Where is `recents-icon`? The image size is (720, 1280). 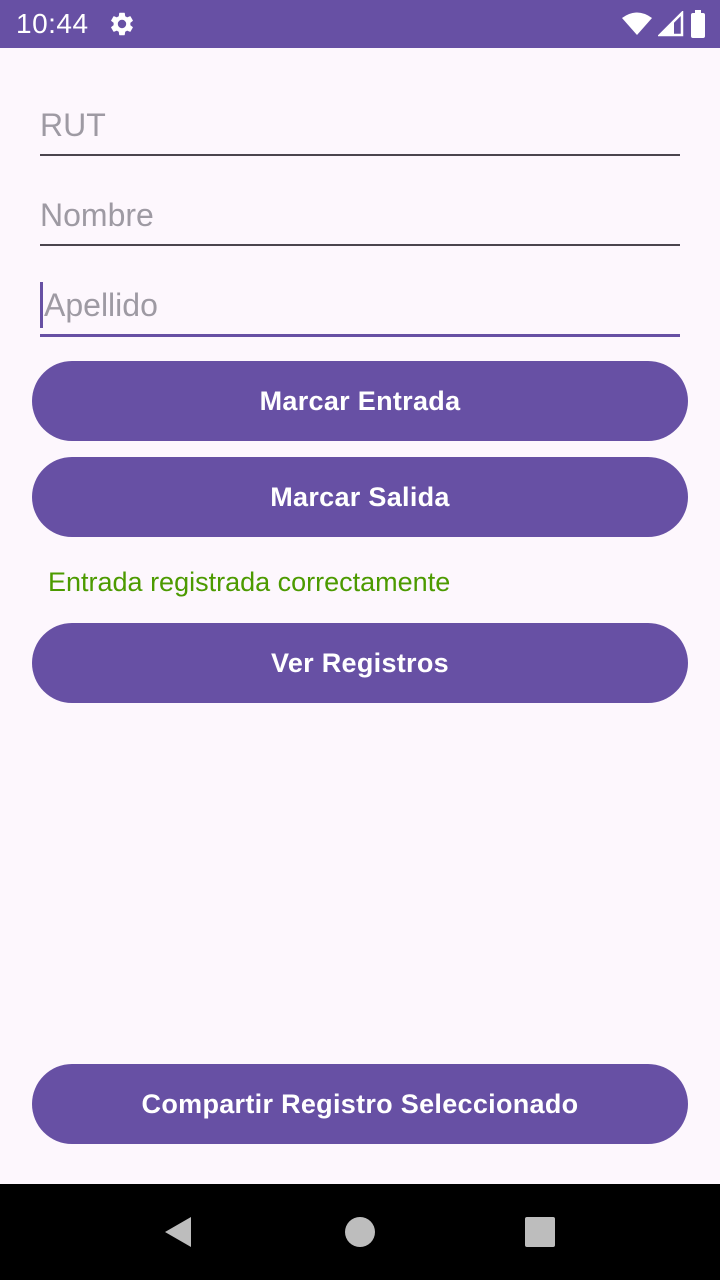
recents-icon is located at coordinates (540, 1232).